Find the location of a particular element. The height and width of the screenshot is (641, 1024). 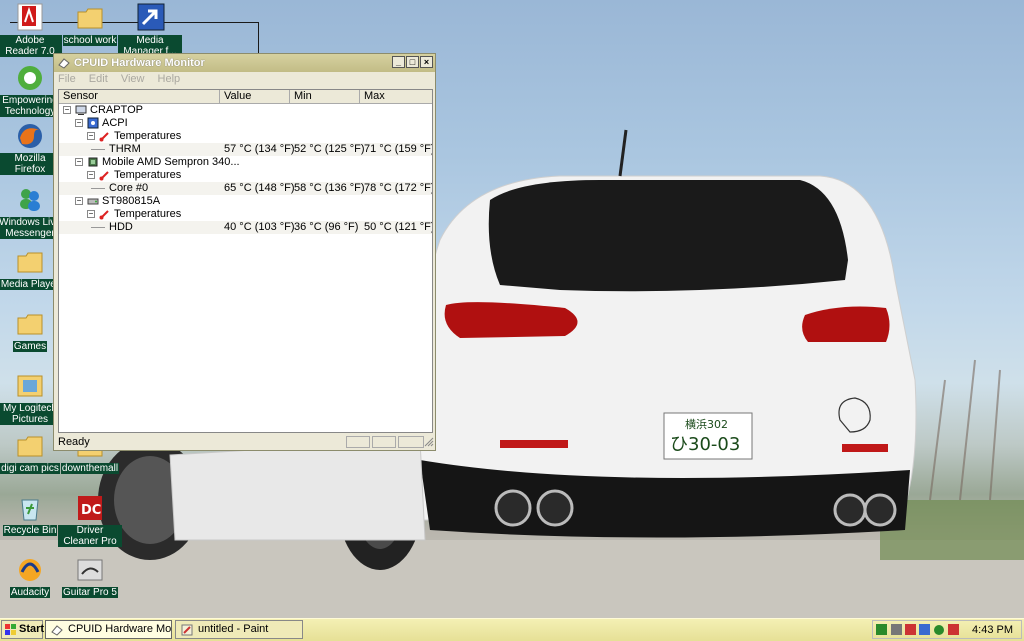

task-label: untitled - Paint is located at coordinates (233, 629).